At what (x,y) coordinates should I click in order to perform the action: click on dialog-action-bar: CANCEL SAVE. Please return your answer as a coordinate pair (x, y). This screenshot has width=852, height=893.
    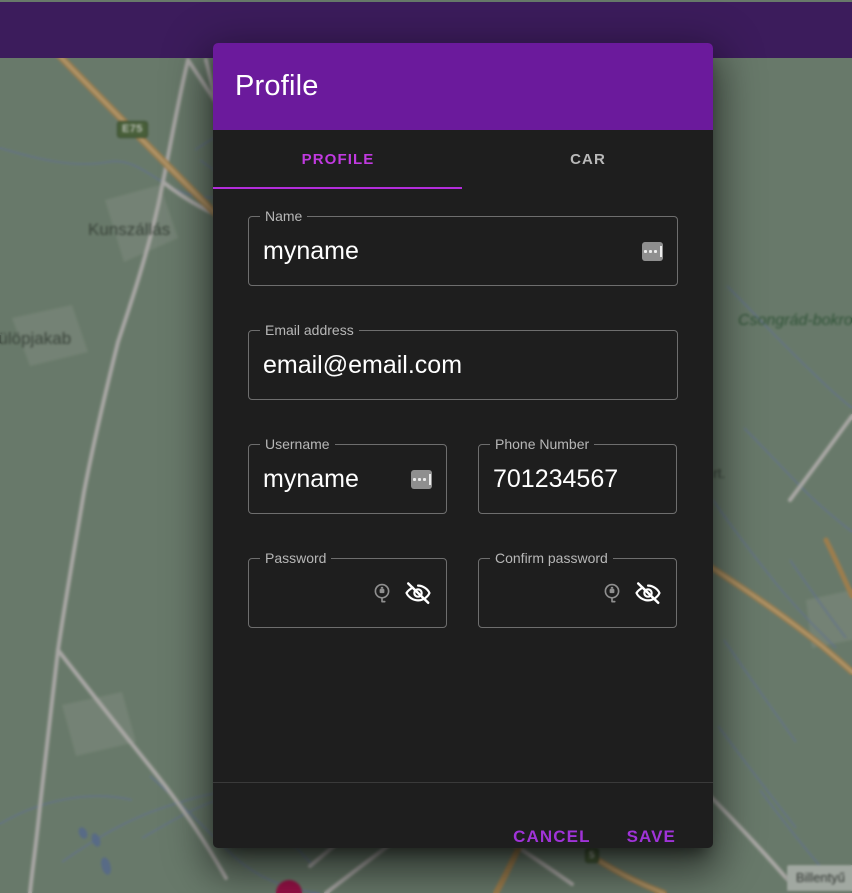
    Looking at the image, I should click on (463, 815).